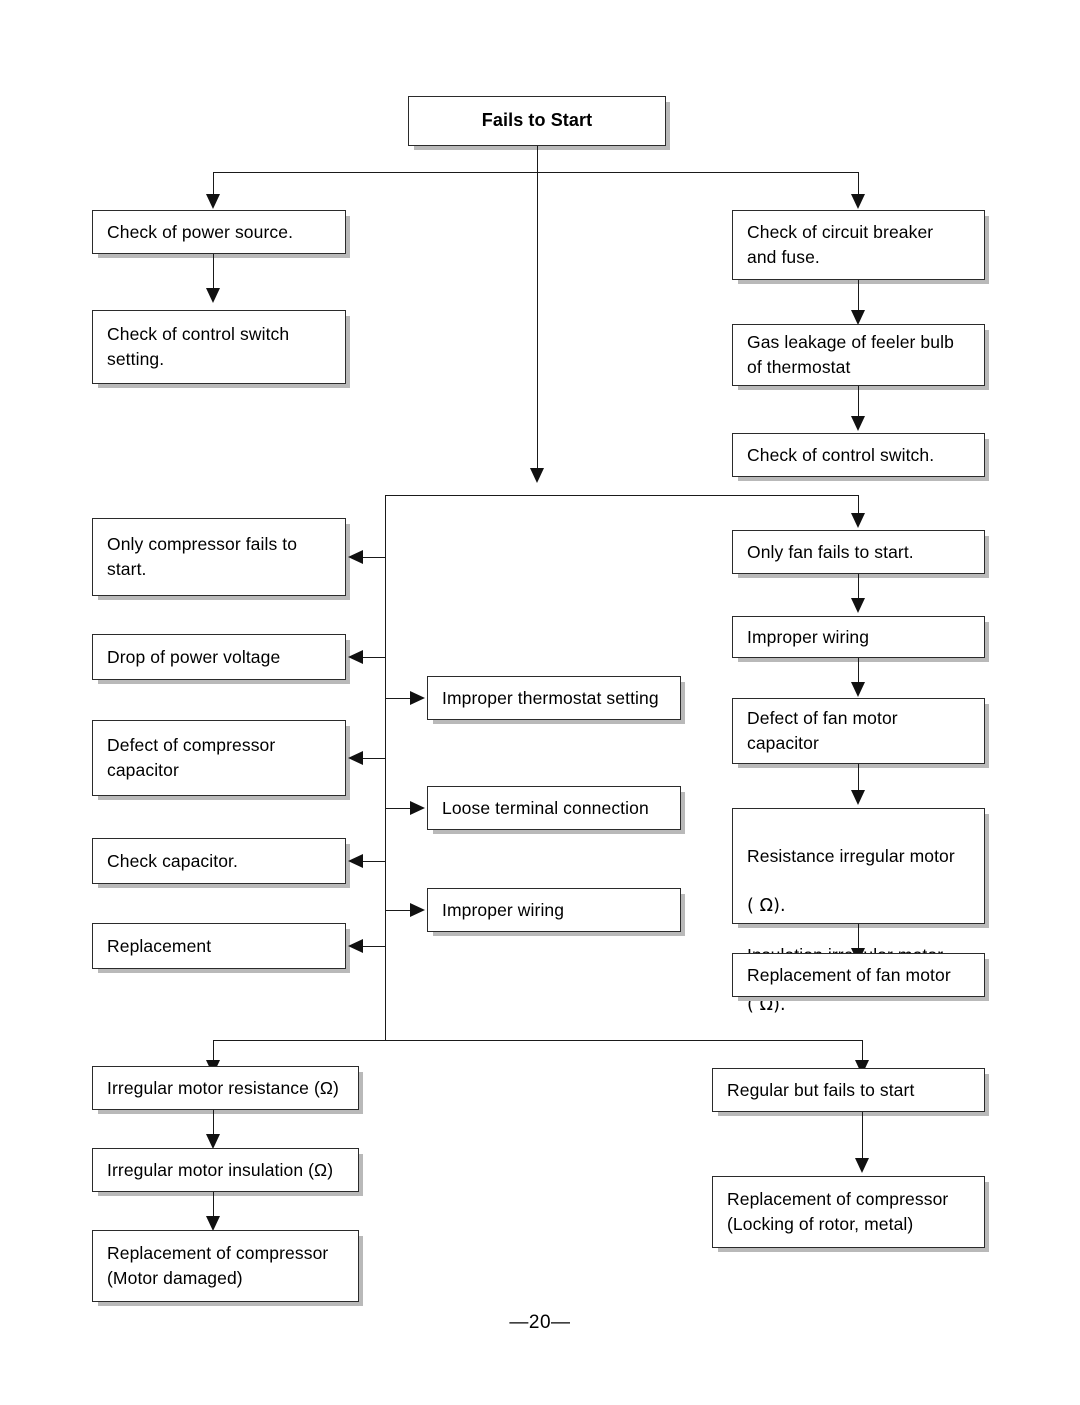 This screenshot has width=1080, height=1405. Describe the element at coordinates (159, 945) in the screenshot. I see `node-label: Replacement` at that location.